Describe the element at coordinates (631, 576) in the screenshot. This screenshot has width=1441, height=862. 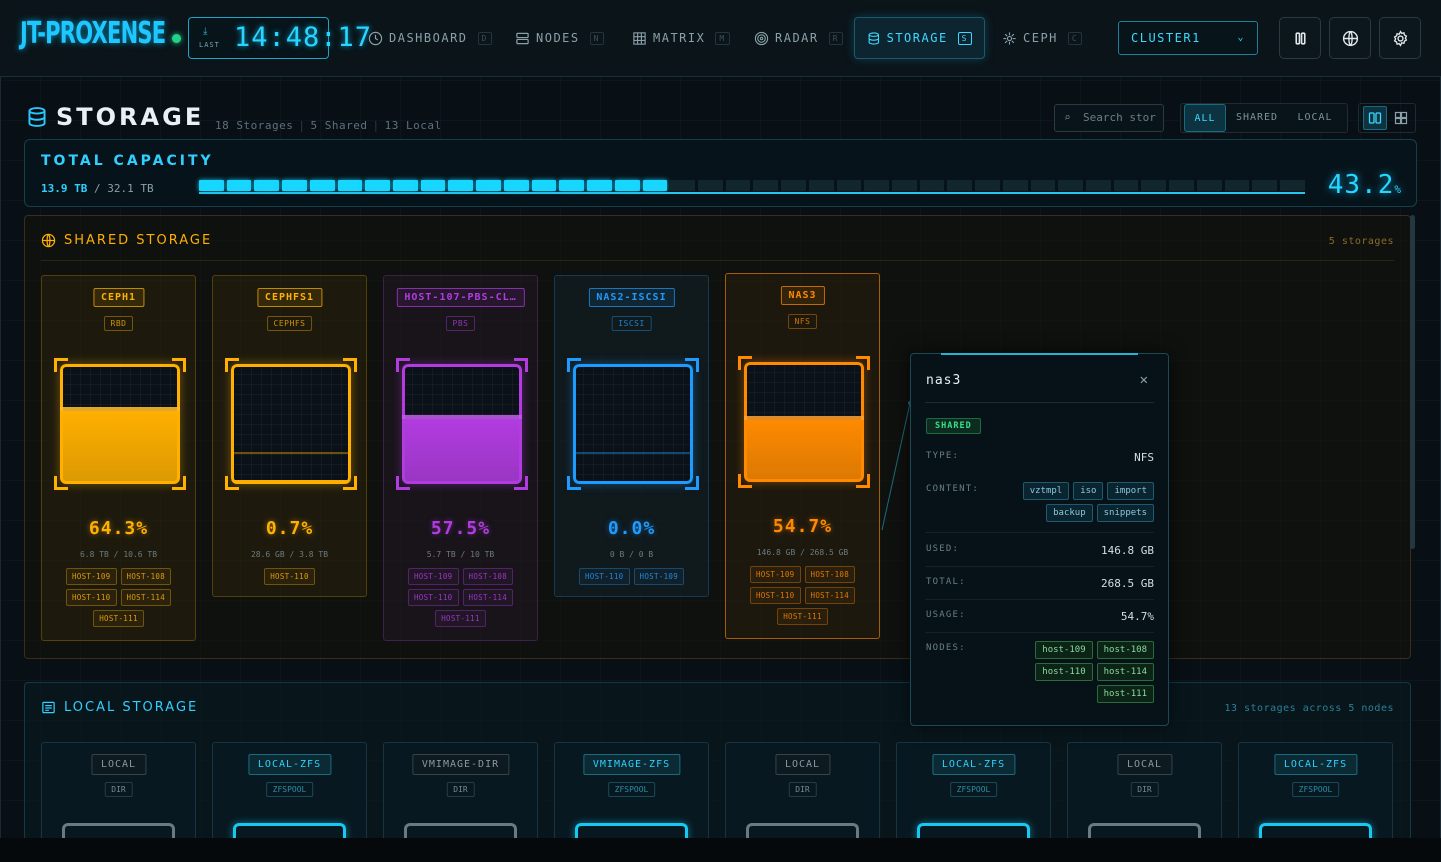
I see `host-list: HOST-110 HOST-109` at that location.